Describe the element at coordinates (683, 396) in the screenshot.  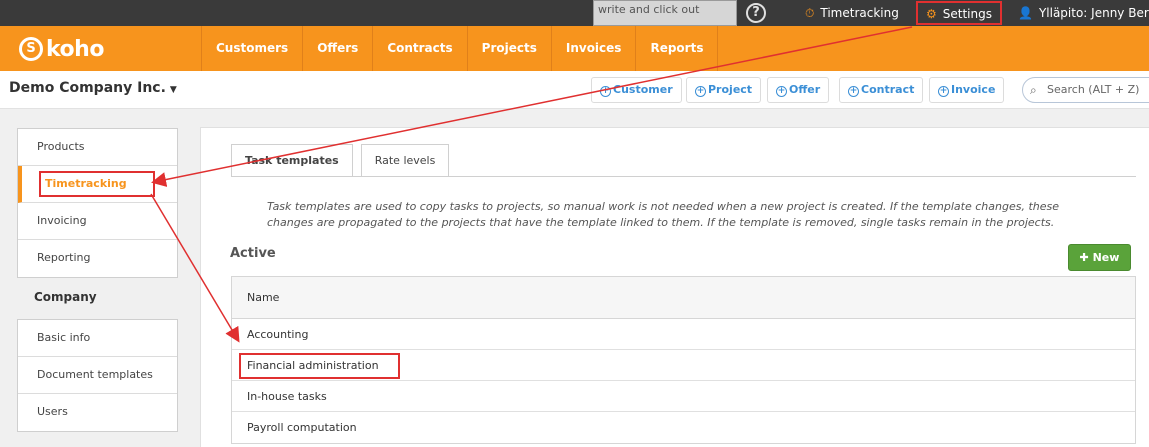
I see `table-row: In-house tasks` at that location.